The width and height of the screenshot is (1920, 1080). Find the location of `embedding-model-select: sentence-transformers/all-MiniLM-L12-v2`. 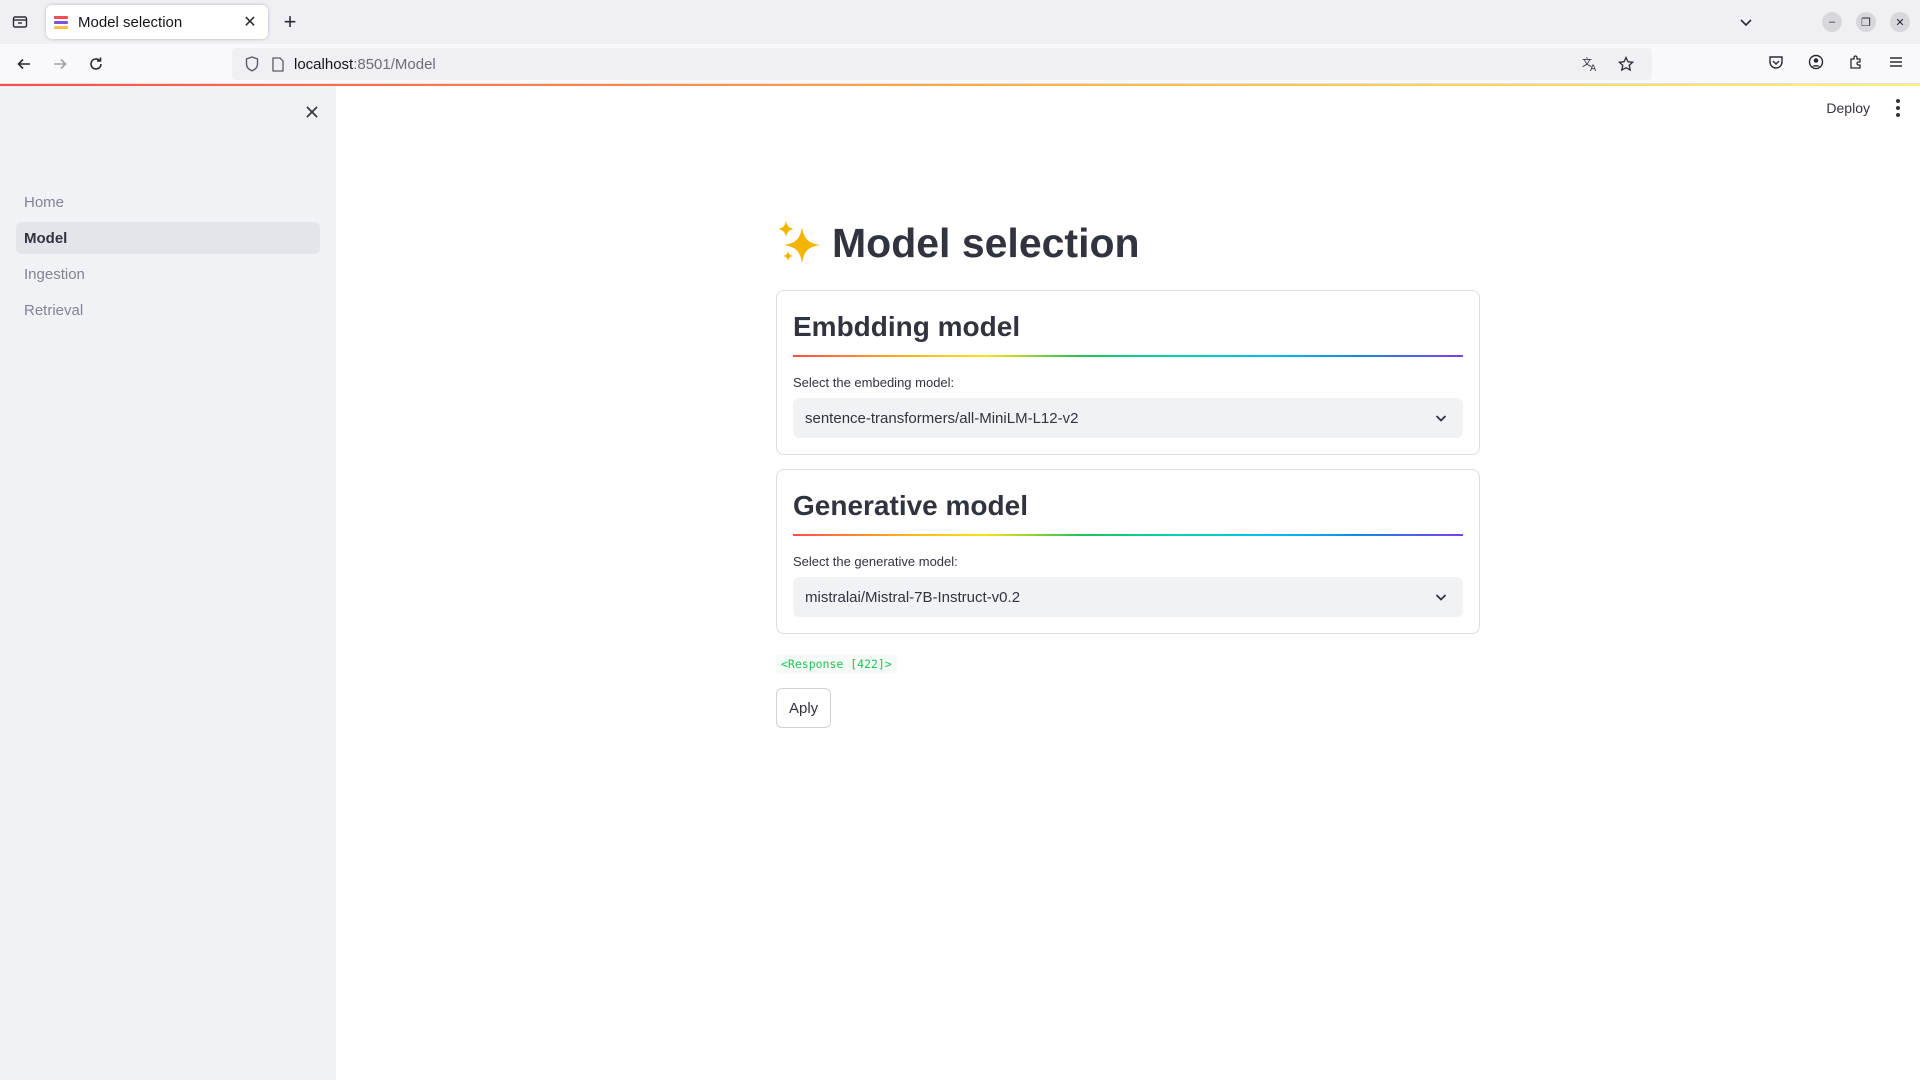

embedding-model-select: sentence-transformers/all-MiniLM-L12-v2 is located at coordinates (1128, 418).